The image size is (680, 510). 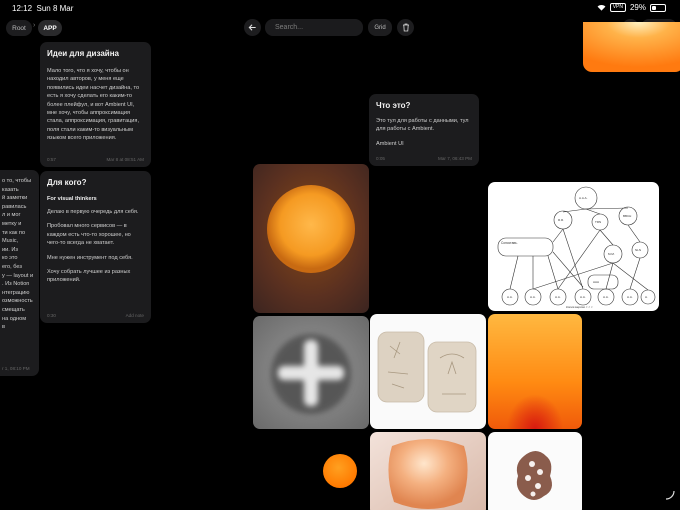 I want to click on note-meta: 0:57 Mar 8 at 08:51 AM, so click(x=95, y=159).